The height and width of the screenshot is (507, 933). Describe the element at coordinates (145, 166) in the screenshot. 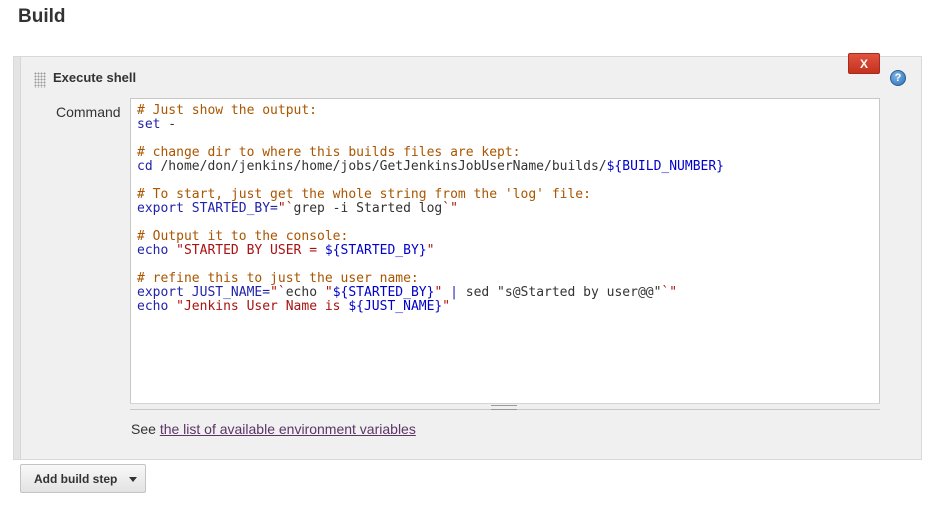

I see `code-token: cd` at that location.